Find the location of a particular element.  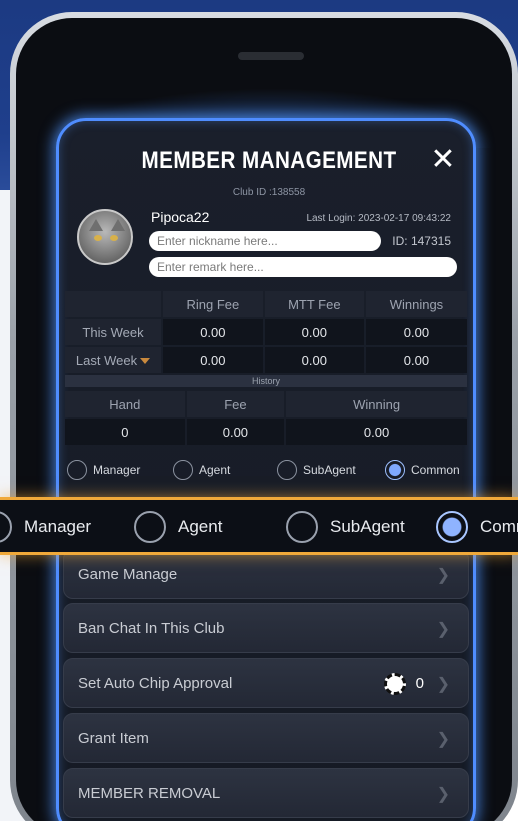

modal-title: MEMBER MANAGEMENT is located at coordinates (269, 160).